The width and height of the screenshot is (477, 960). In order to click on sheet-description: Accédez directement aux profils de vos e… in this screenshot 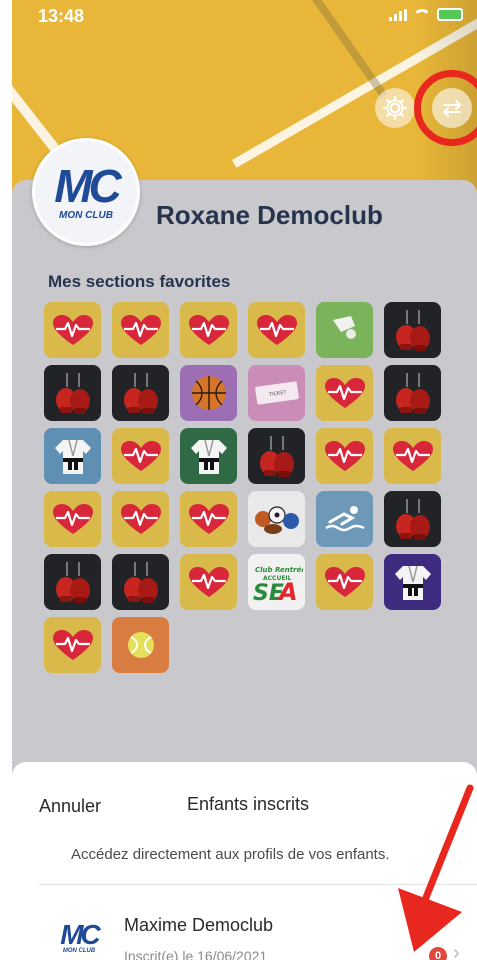, I will do `click(230, 854)`.